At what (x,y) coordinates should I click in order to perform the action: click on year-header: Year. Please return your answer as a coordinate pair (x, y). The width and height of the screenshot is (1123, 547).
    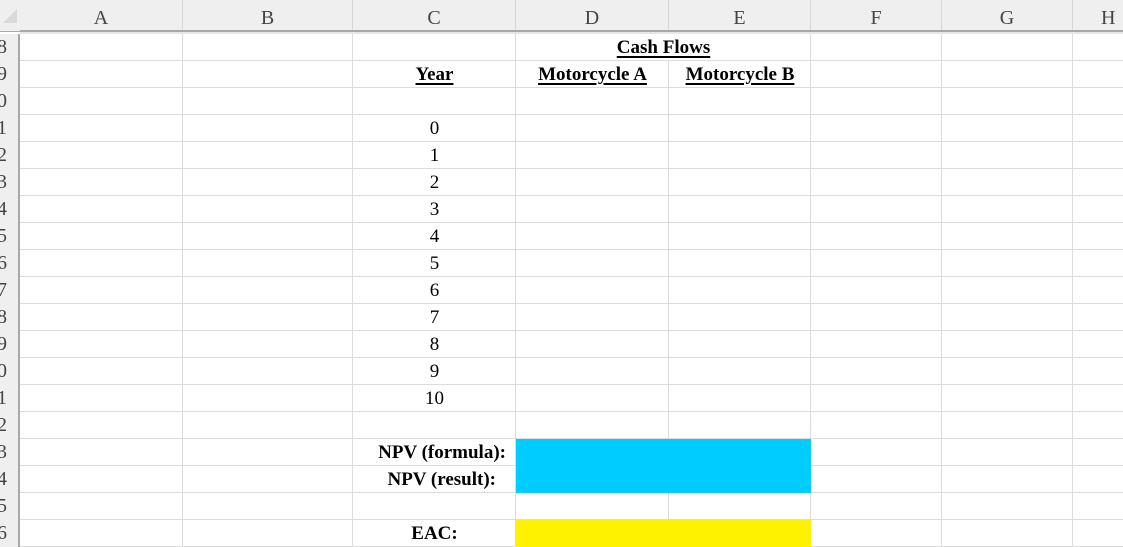
    Looking at the image, I should click on (434, 74).